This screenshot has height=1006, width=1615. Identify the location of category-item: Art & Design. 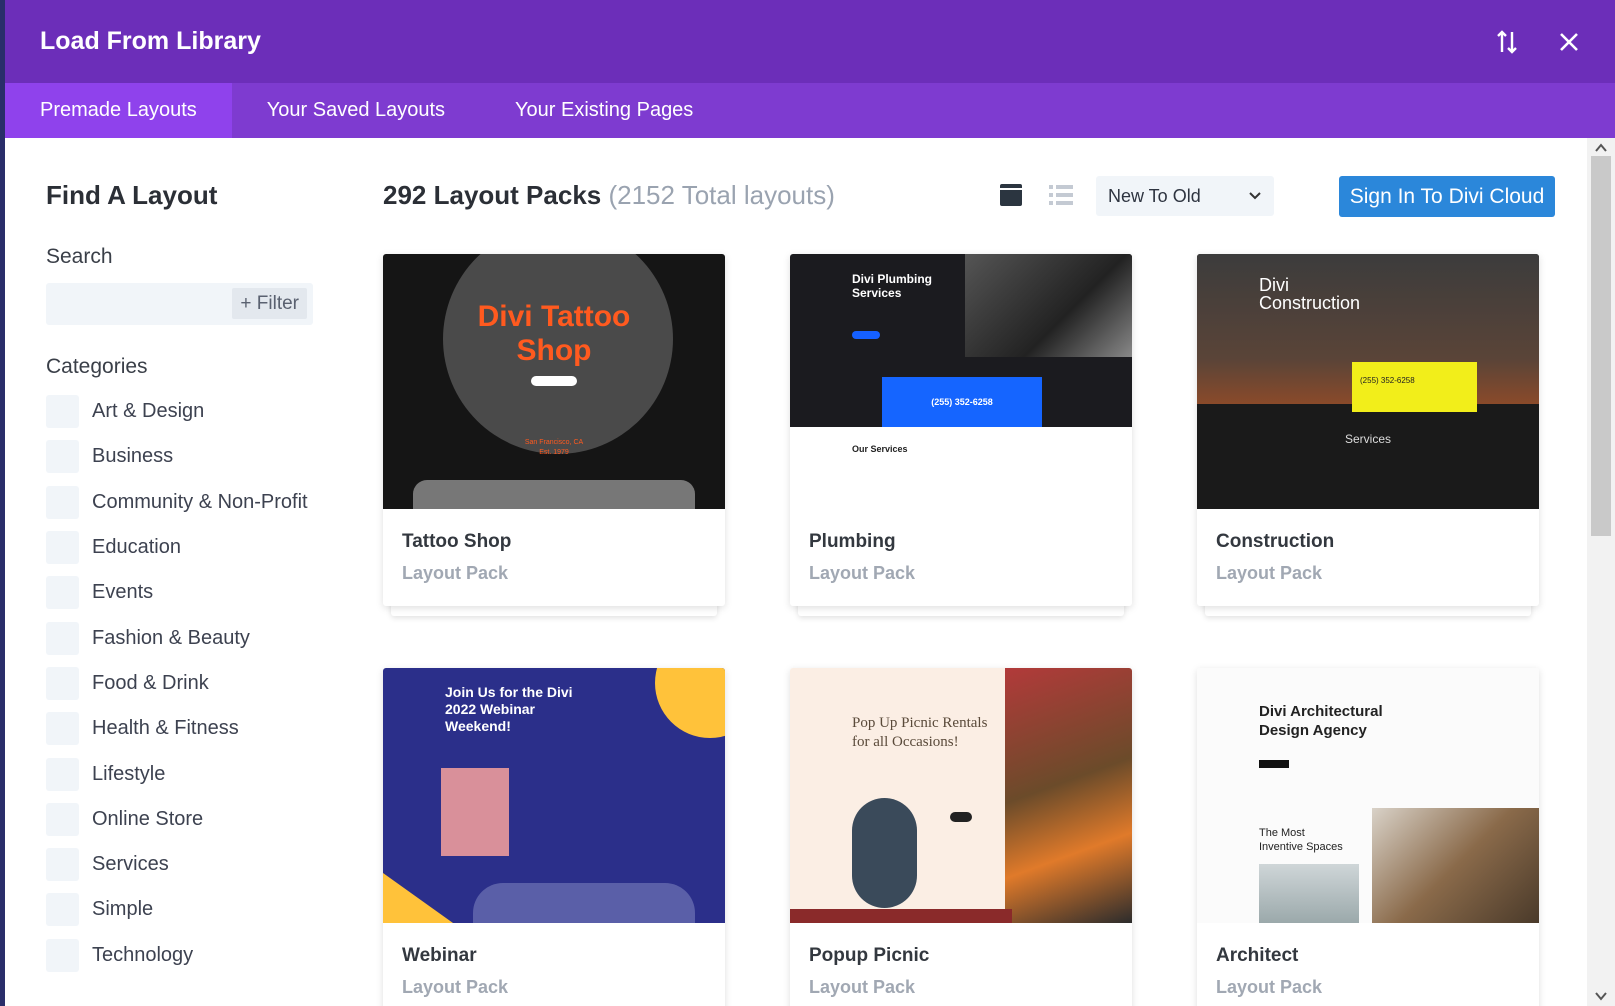
(190, 411).